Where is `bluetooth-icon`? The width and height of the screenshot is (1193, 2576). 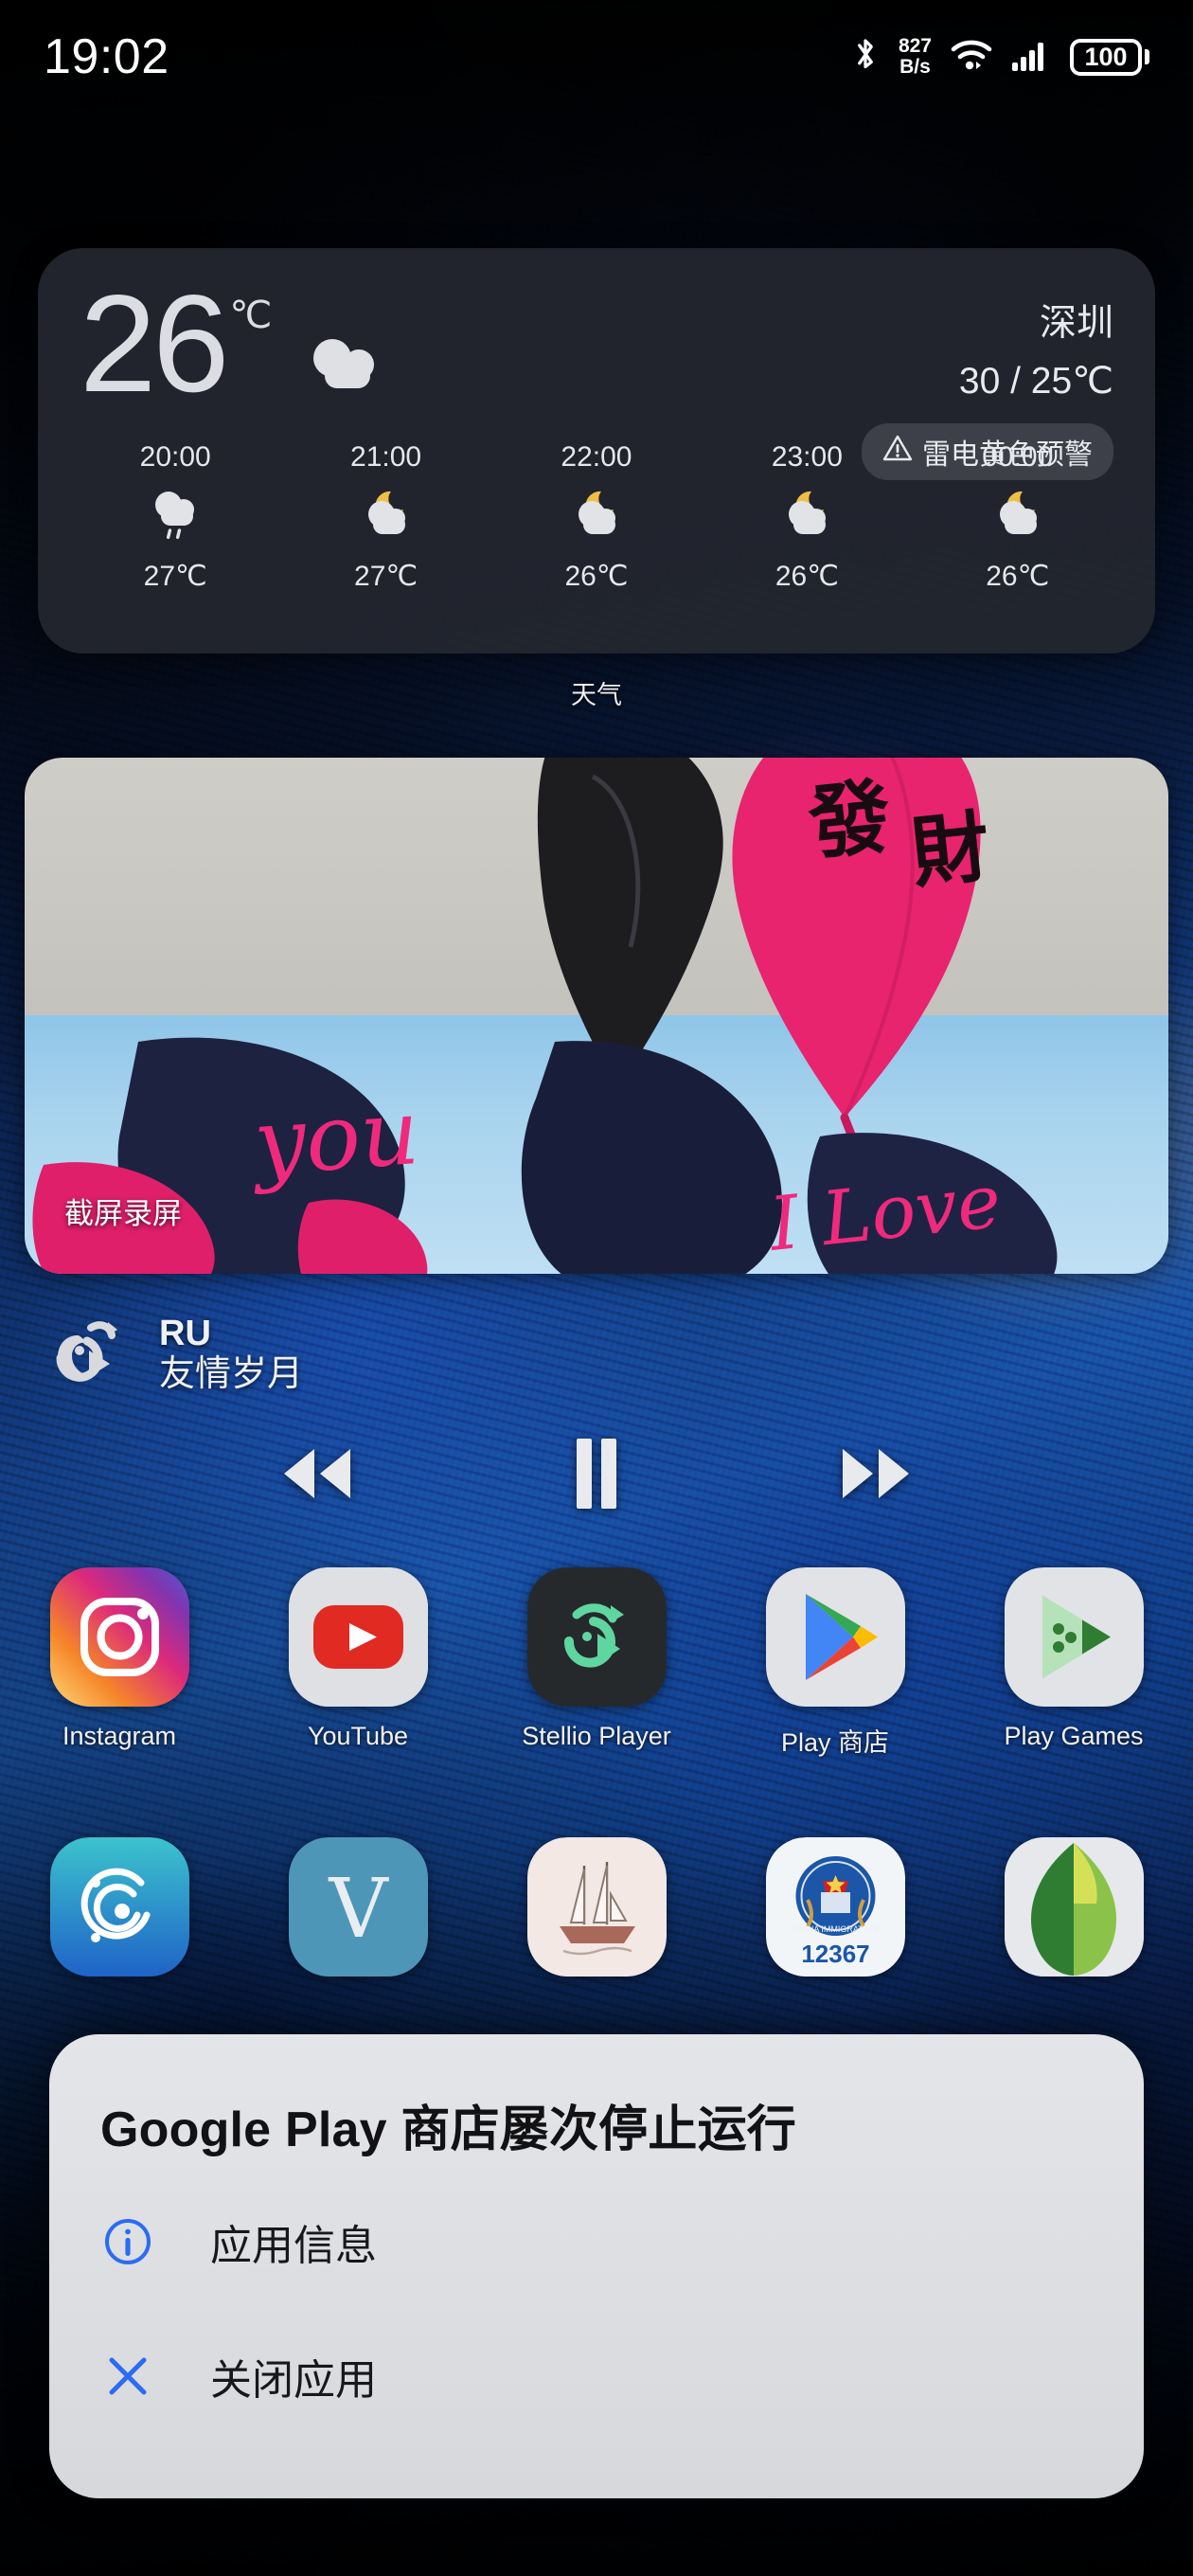 bluetooth-icon is located at coordinates (865, 57).